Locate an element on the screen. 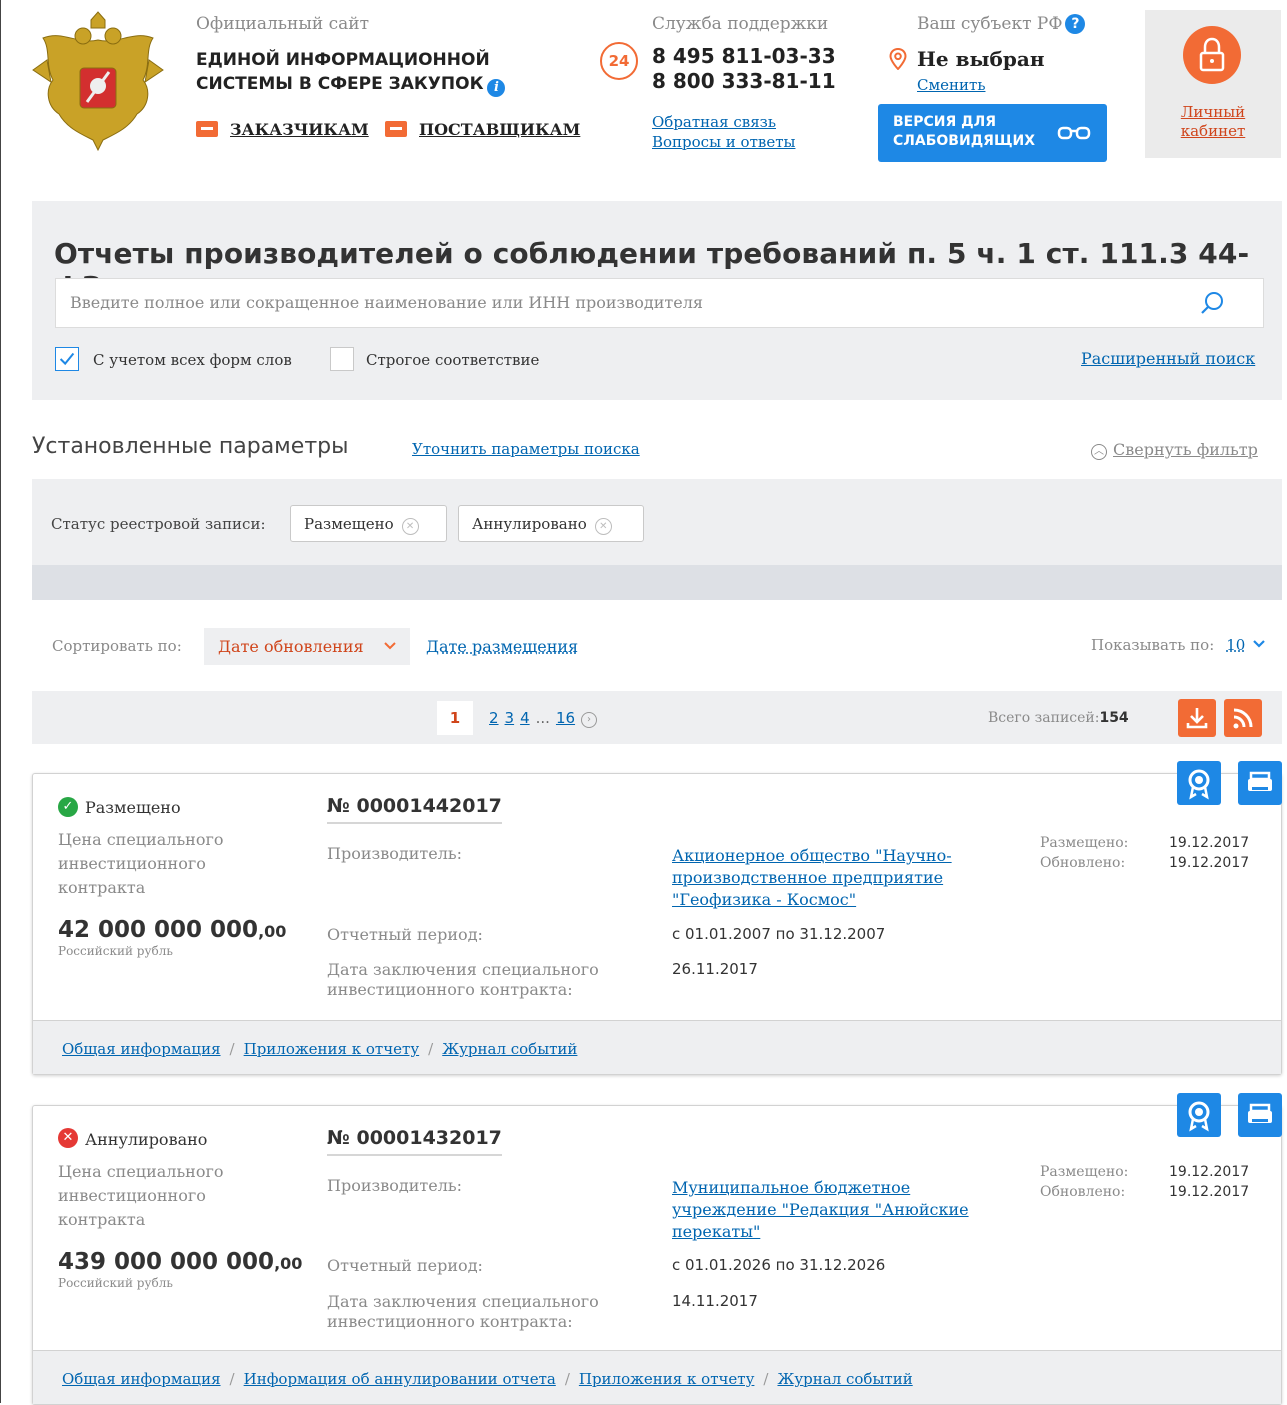  record-number: № 00001442017 is located at coordinates (414, 809).